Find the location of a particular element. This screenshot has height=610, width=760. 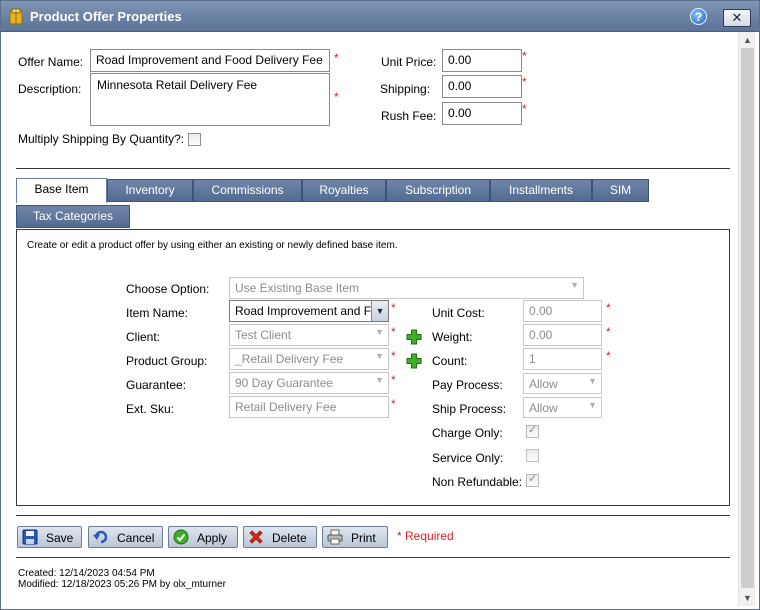

cancel-label: Cancel is located at coordinates (136, 538).